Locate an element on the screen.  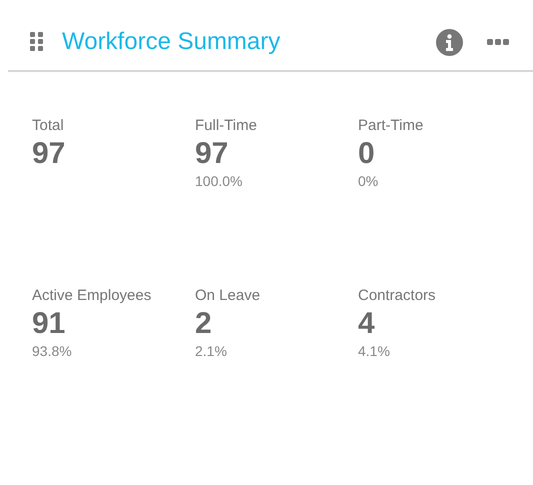
stat-label: Contractors is located at coordinates (397, 295).